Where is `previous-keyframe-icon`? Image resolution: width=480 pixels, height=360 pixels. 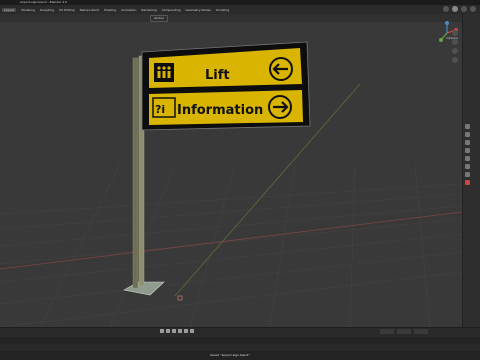
previous-keyframe-icon is located at coordinates (168, 331).